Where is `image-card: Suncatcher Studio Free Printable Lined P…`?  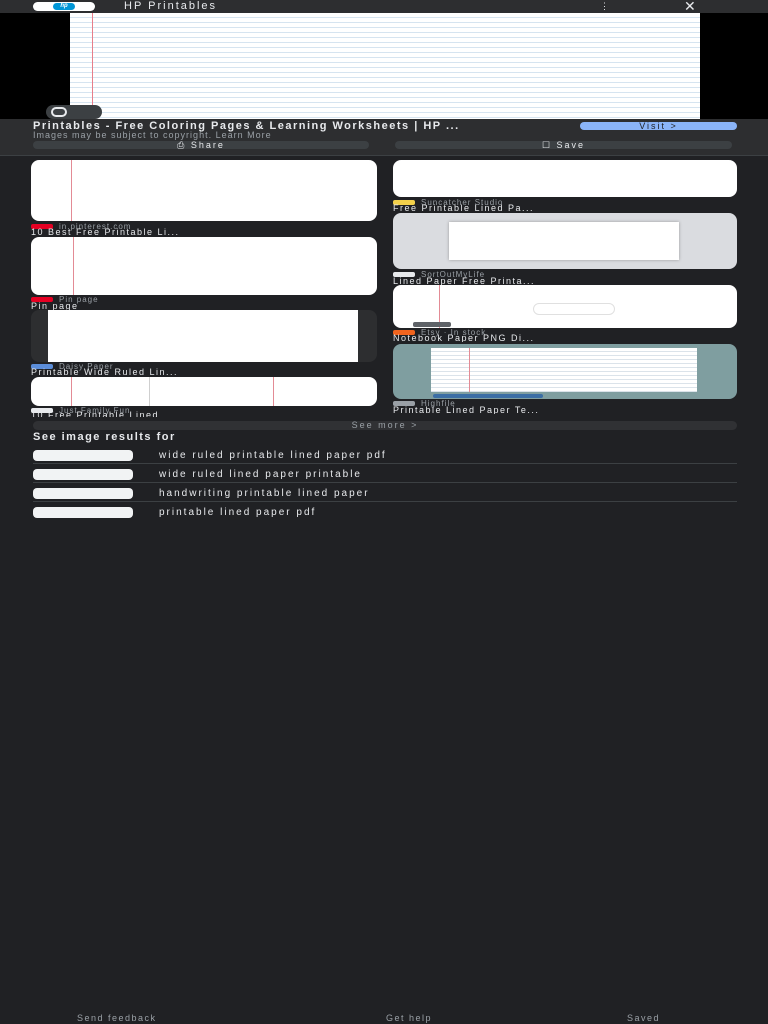
image-card: Suncatcher Studio Free Printable Lined P… is located at coordinates (565, 186).